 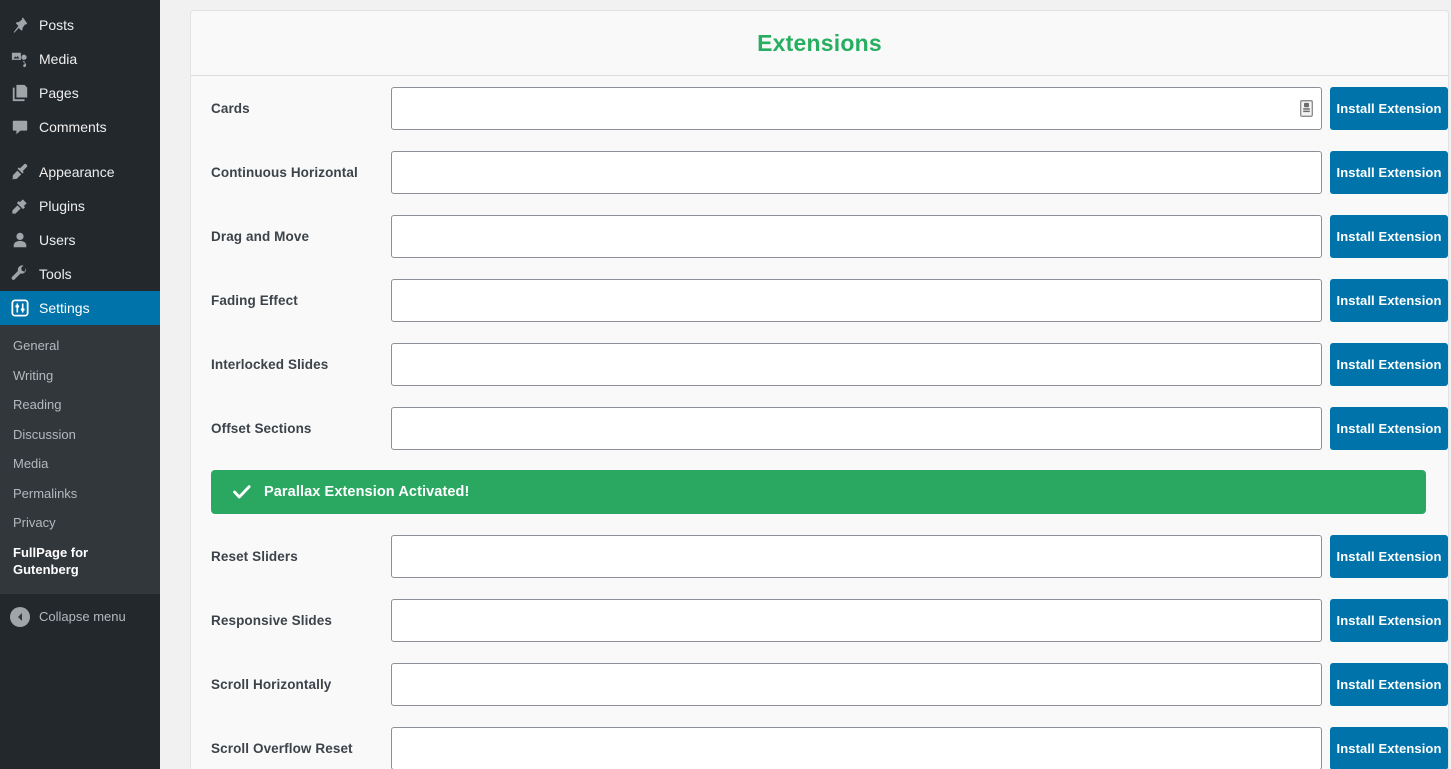 I want to click on collapse-menu-label: Collapse menu, so click(x=82, y=617).